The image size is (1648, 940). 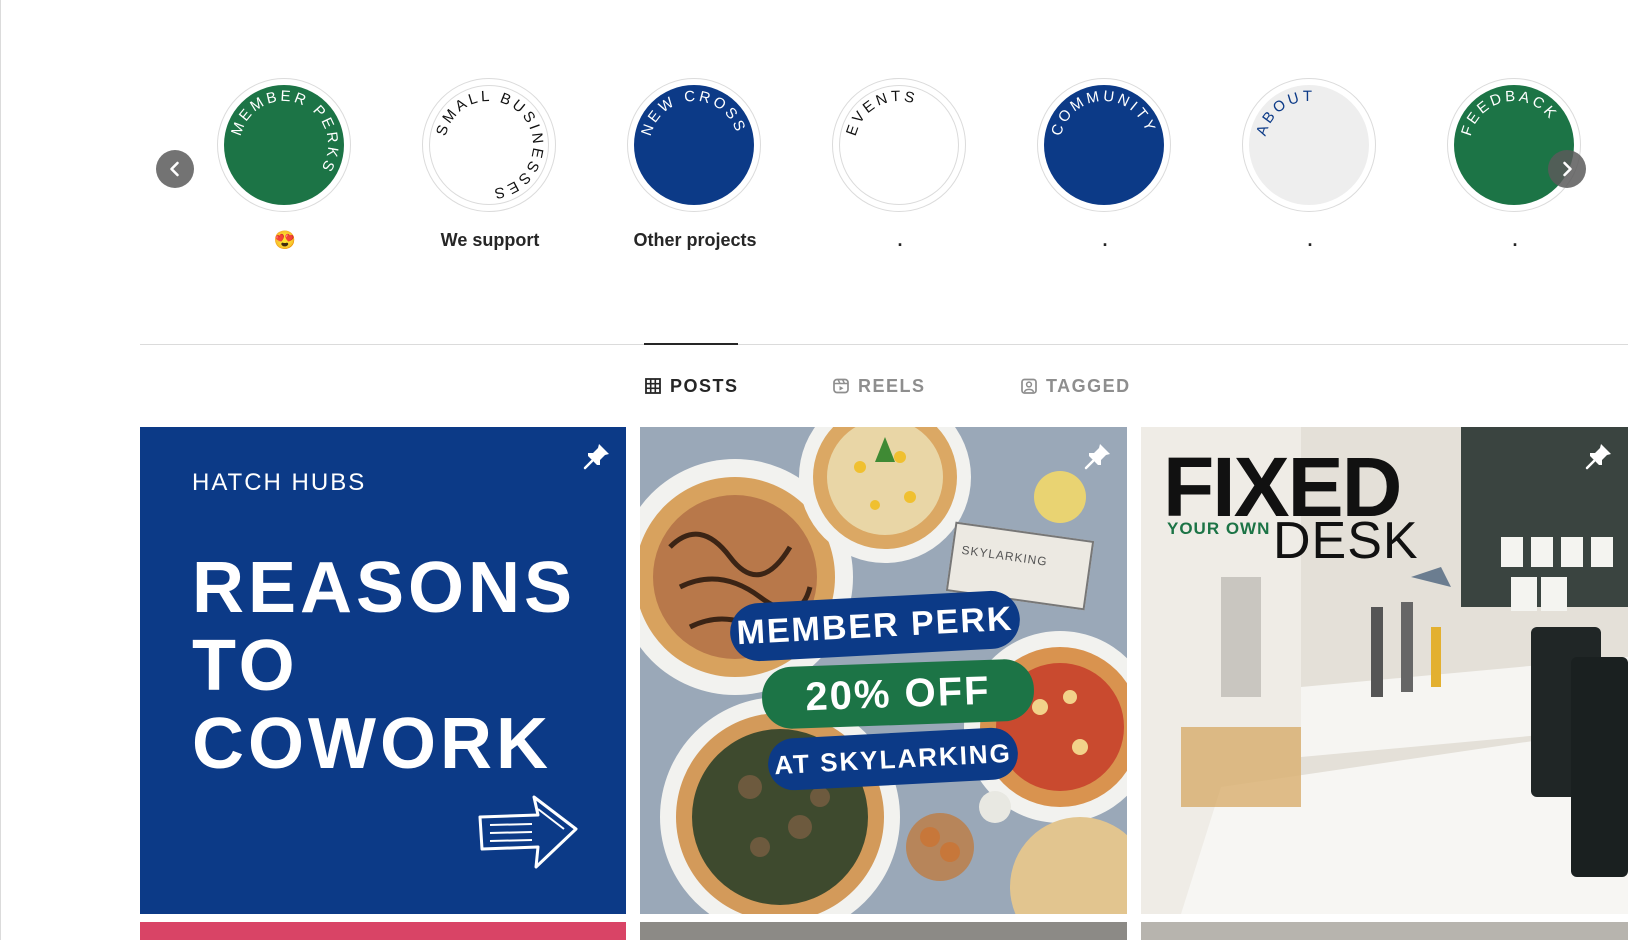 I want to click on highlight-ring: SMALL BUSINESSES, so click(x=489, y=145).